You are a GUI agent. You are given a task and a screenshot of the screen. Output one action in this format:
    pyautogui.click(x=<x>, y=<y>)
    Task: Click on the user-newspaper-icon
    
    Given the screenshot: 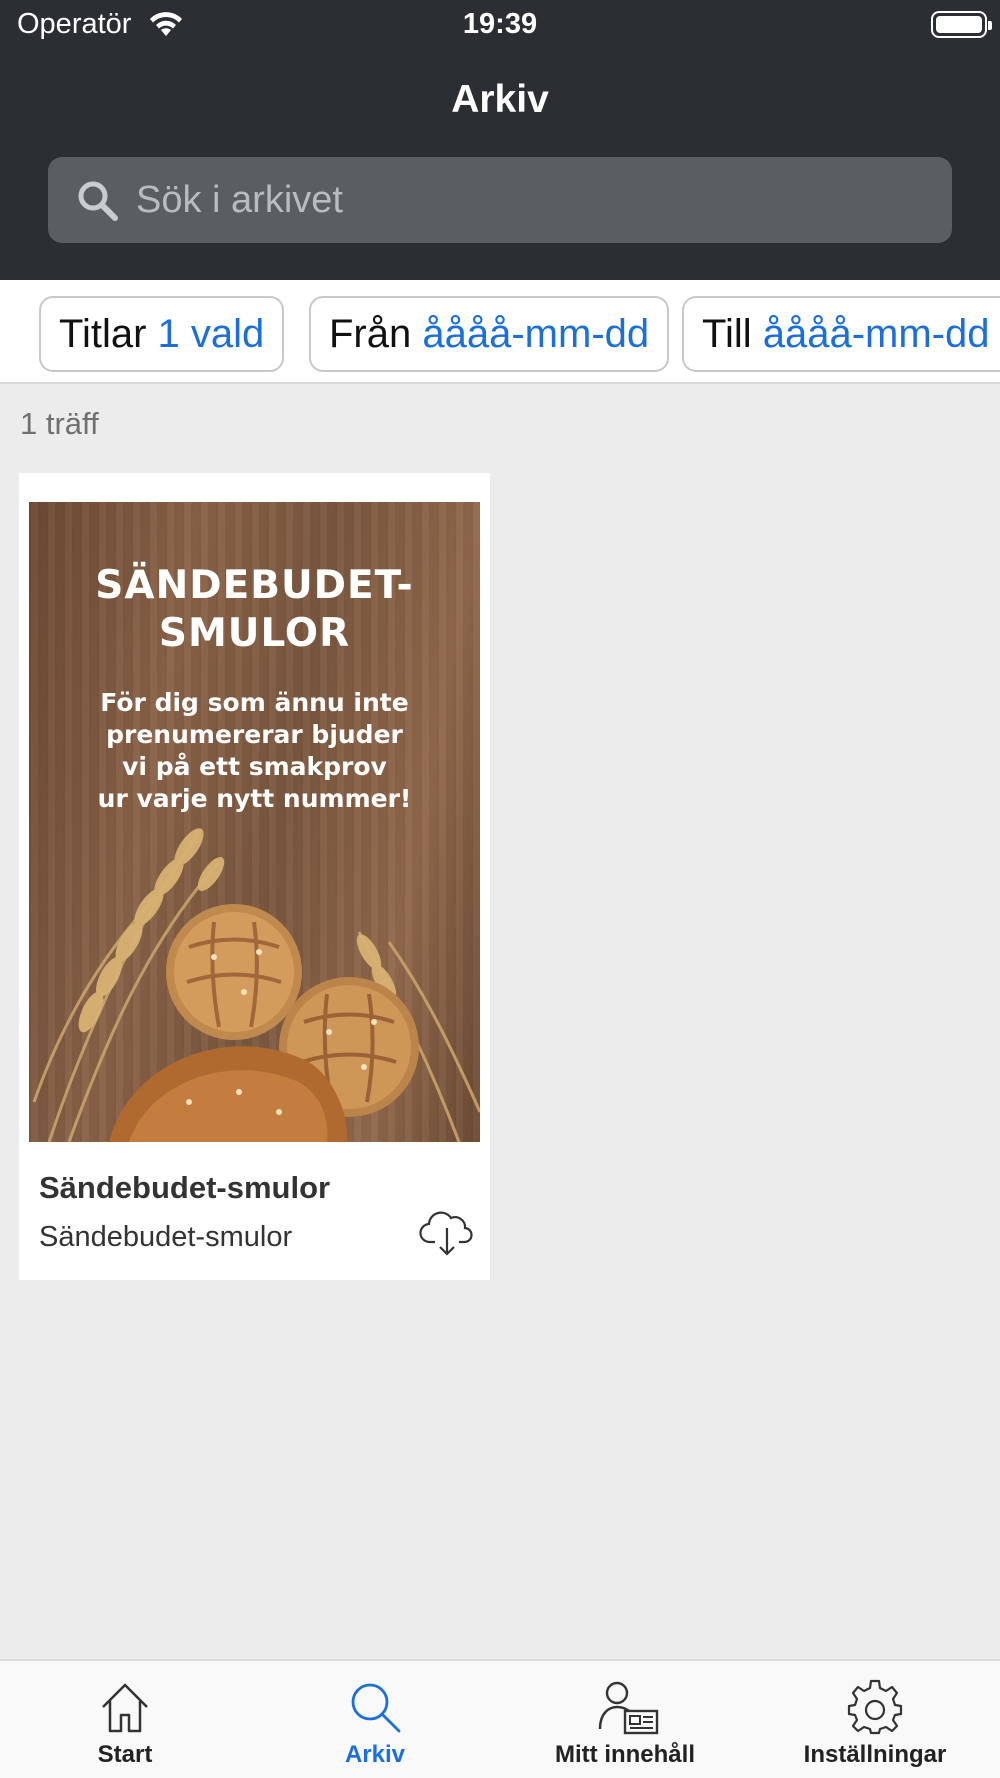 What is the action you would take?
    pyautogui.click(x=628, y=1708)
    